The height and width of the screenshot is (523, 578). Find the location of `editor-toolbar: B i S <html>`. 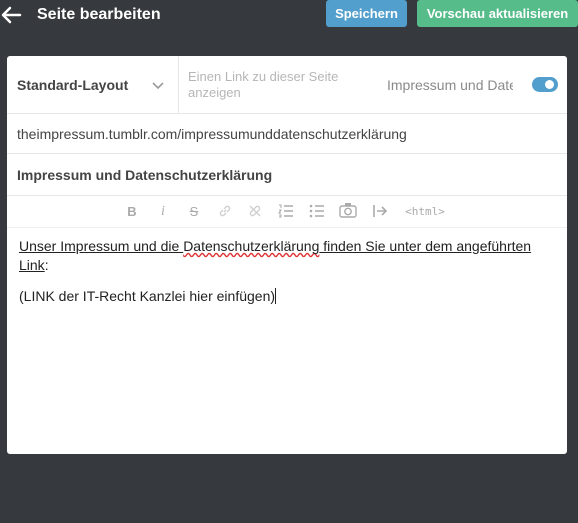

editor-toolbar: B i S <html> is located at coordinates (287, 212).